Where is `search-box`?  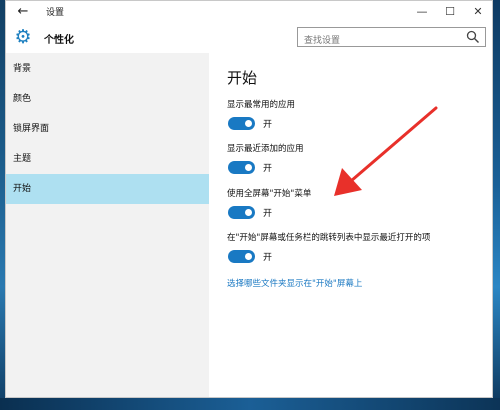
search-box is located at coordinates (391, 38).